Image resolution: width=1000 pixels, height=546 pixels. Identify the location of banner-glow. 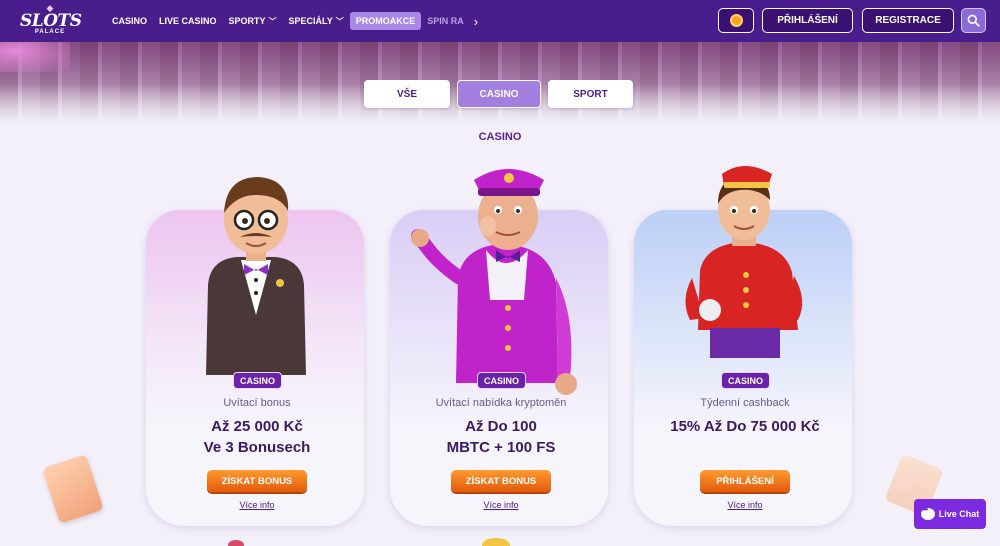
(35, 57).